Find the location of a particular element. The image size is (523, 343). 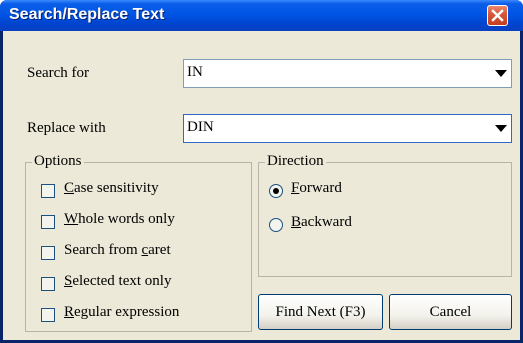

regular-expression-checkbox is located at coordinates (48, 315).